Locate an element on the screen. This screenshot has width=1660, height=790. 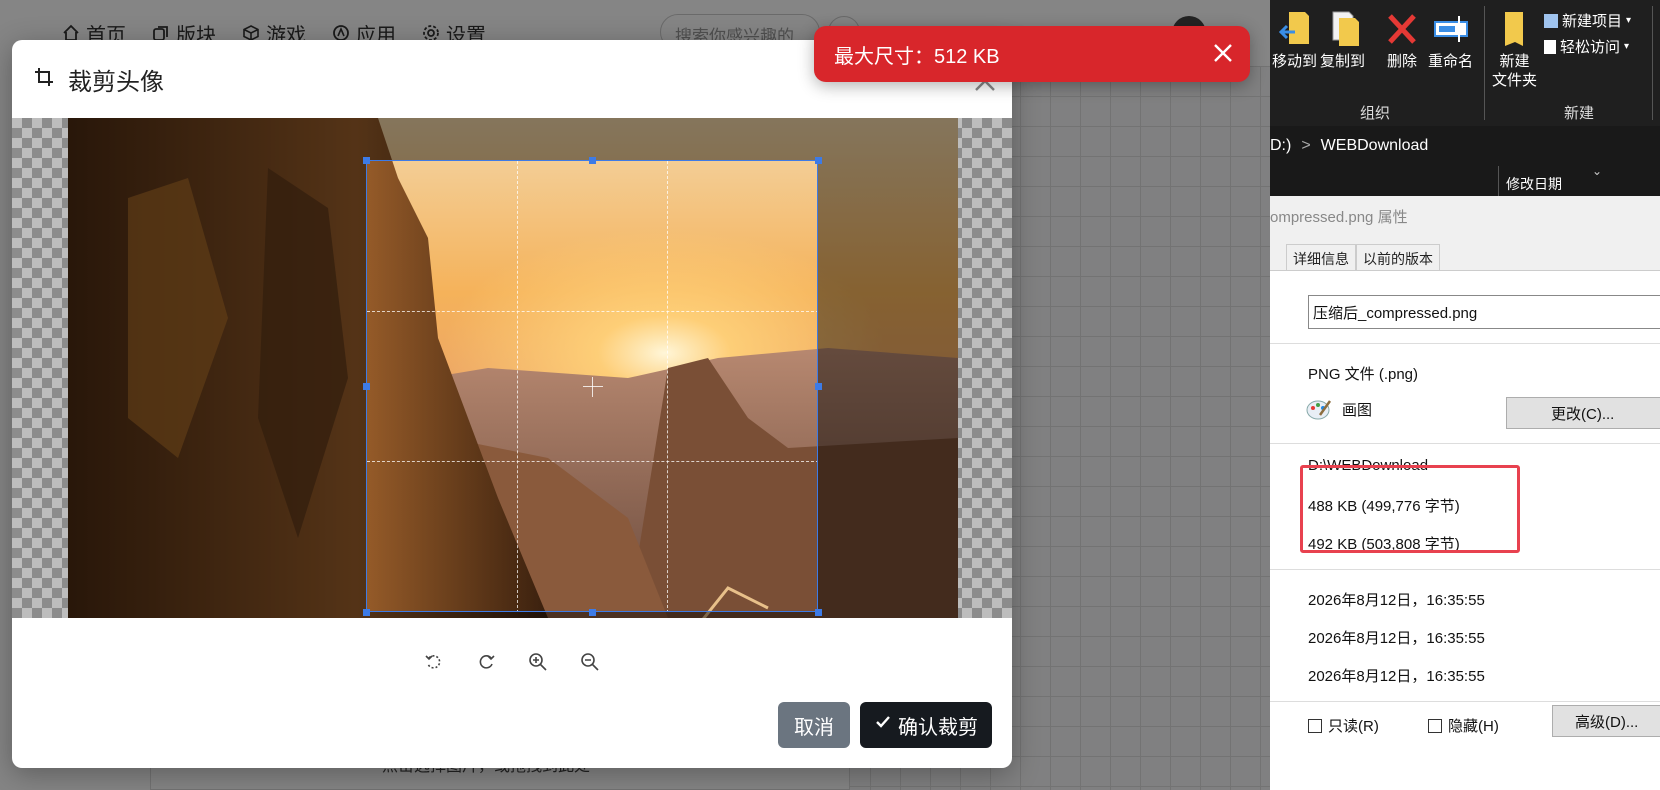
crop-handle-nw is located at coordinates (366, 160).